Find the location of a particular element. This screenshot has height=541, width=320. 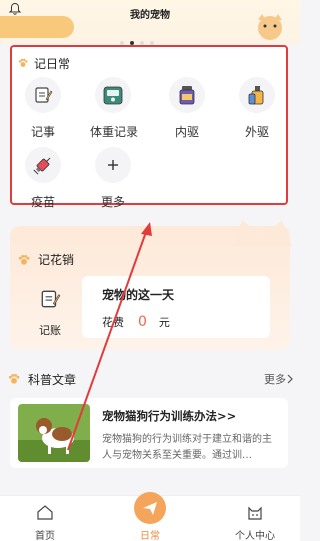

tile-label: 疫苗 is located at coordinates (42, 202).